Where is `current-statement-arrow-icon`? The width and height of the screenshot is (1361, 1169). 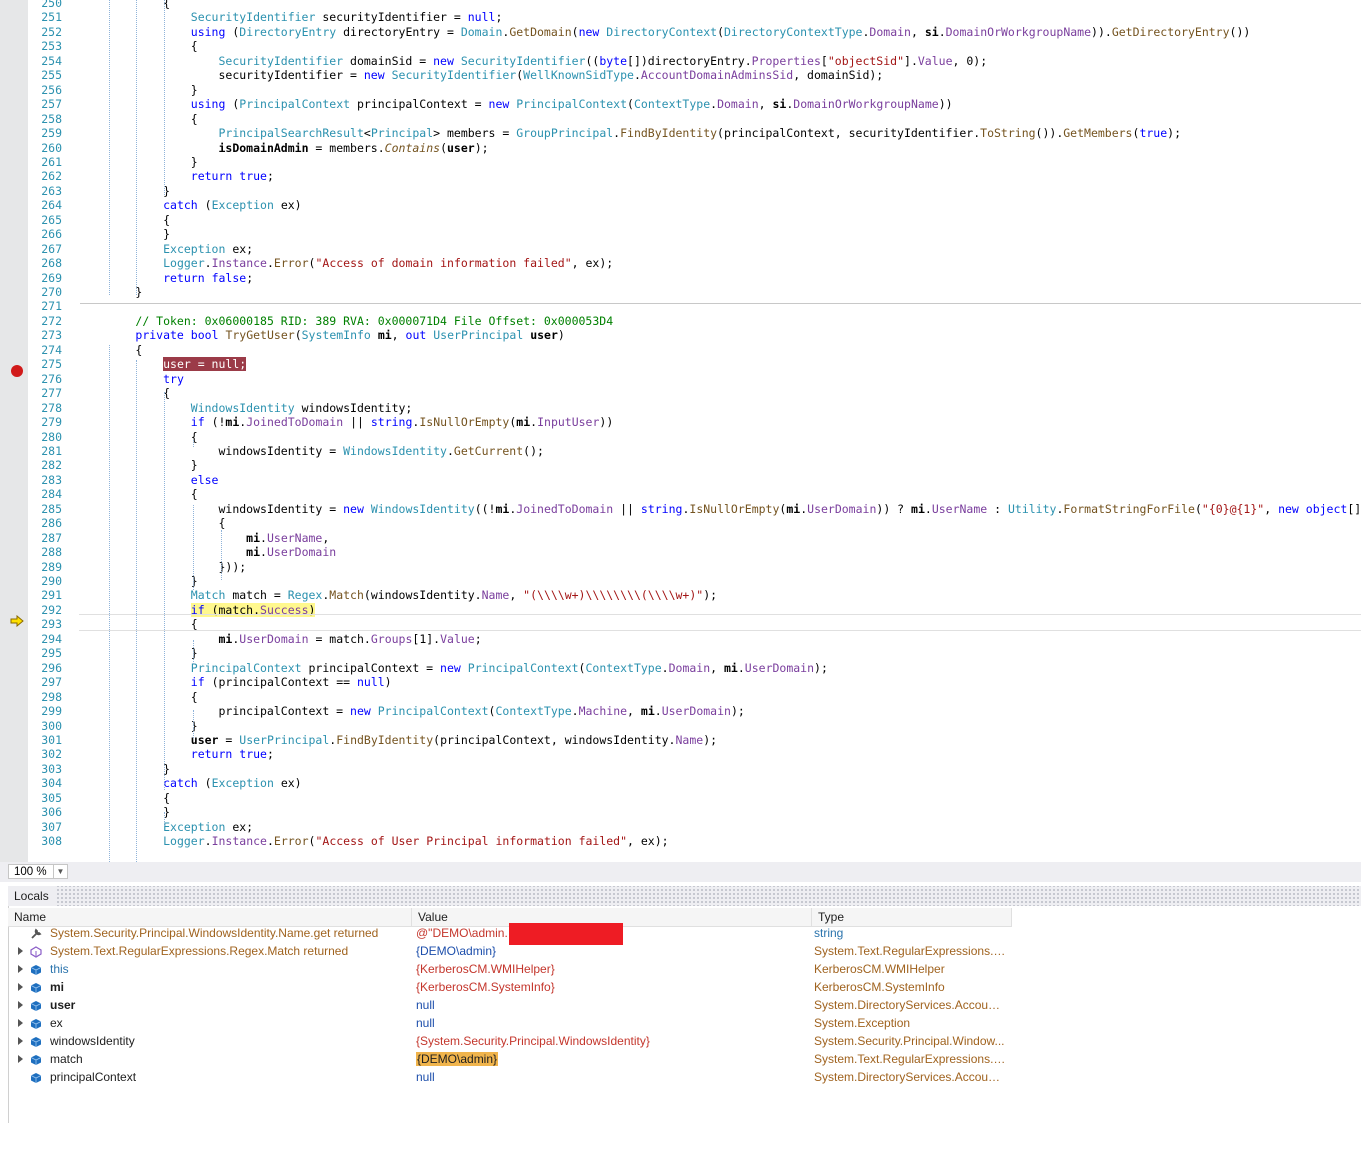
current-statement-arrow-icon is located at coordinates (17, 621).